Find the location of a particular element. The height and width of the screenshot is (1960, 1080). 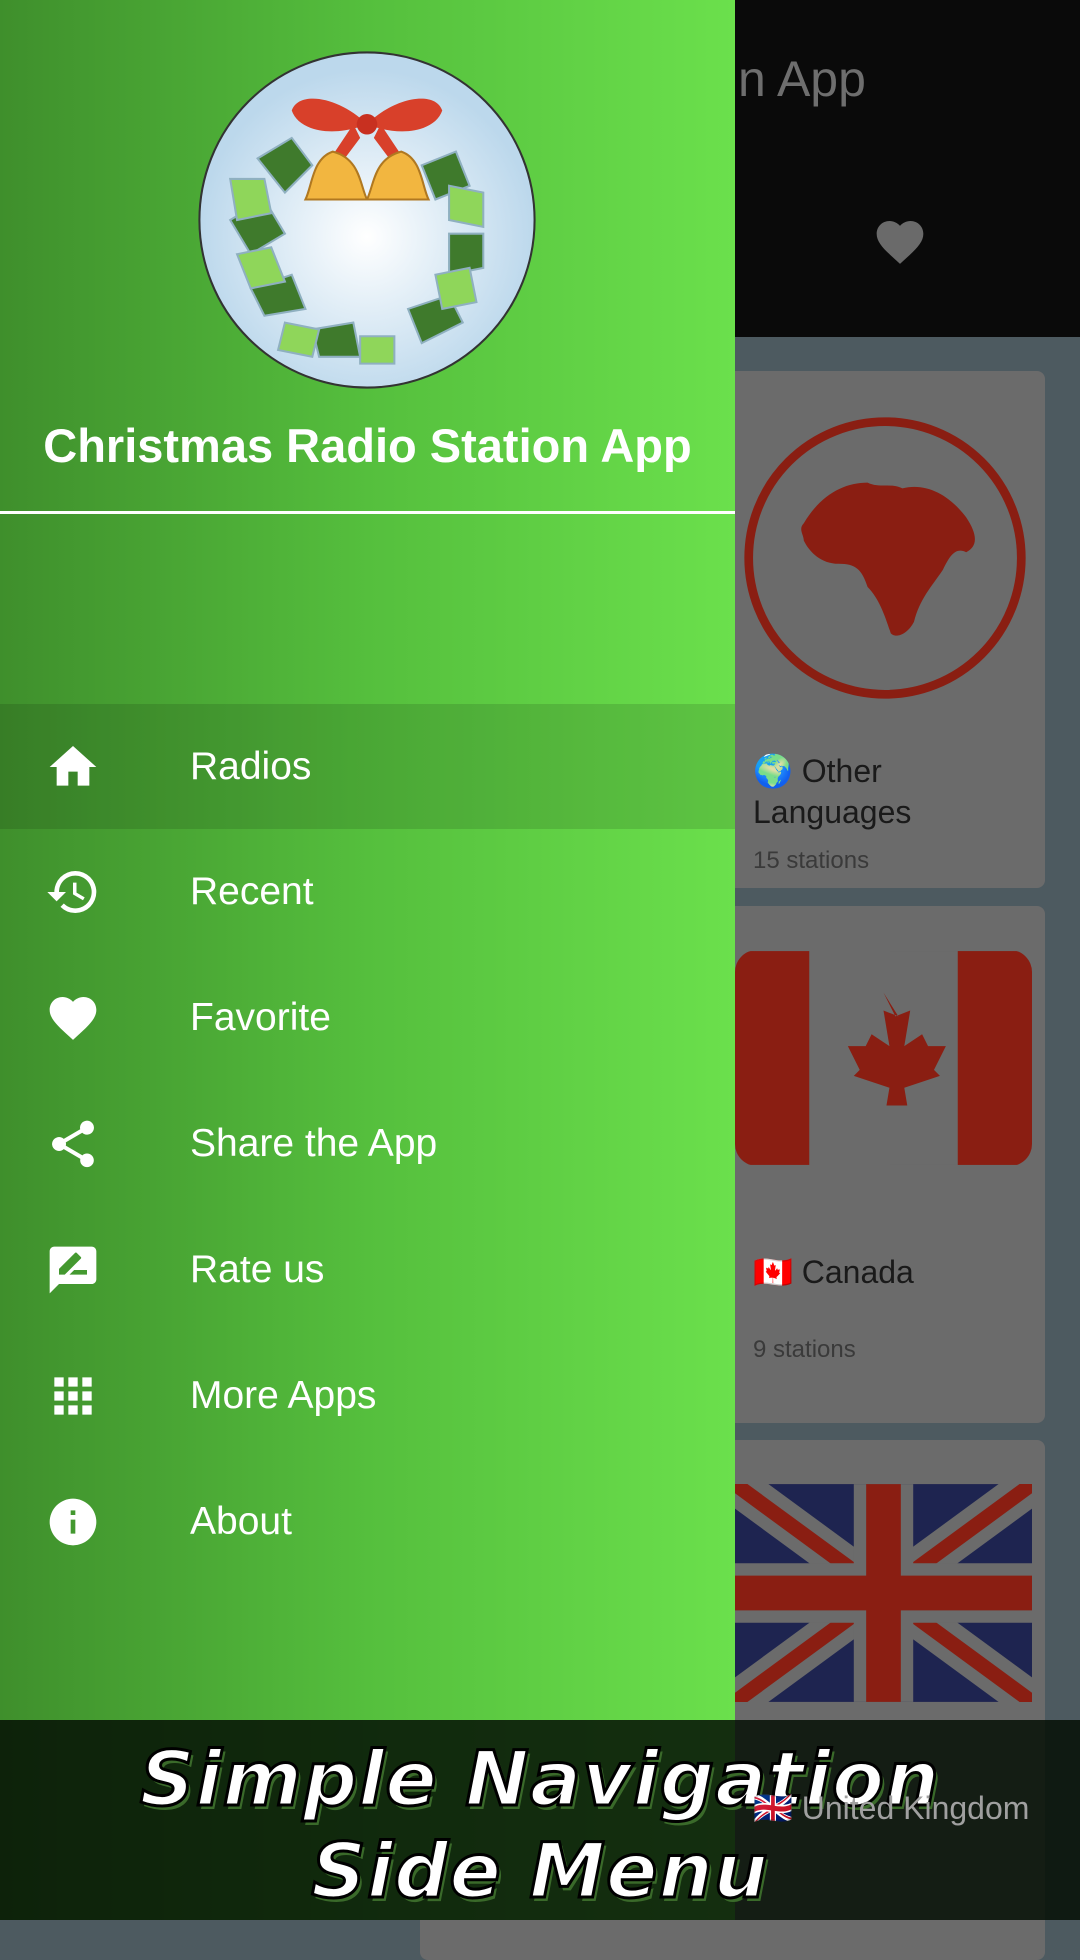

apps-grid-icon is located at coordinates (73, 1395).